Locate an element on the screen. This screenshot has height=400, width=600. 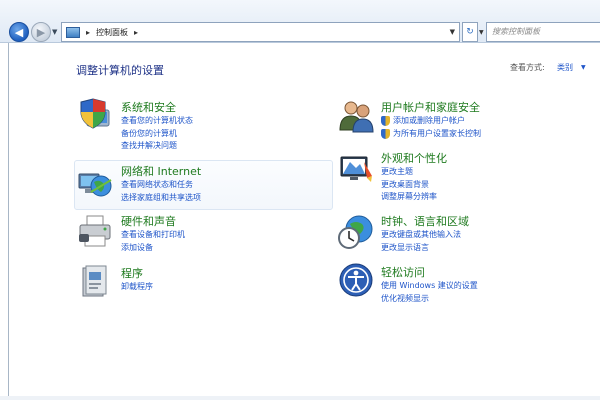
link-view-devices-printers: 查看设备和打印机 is located at coordinates (153, 235).